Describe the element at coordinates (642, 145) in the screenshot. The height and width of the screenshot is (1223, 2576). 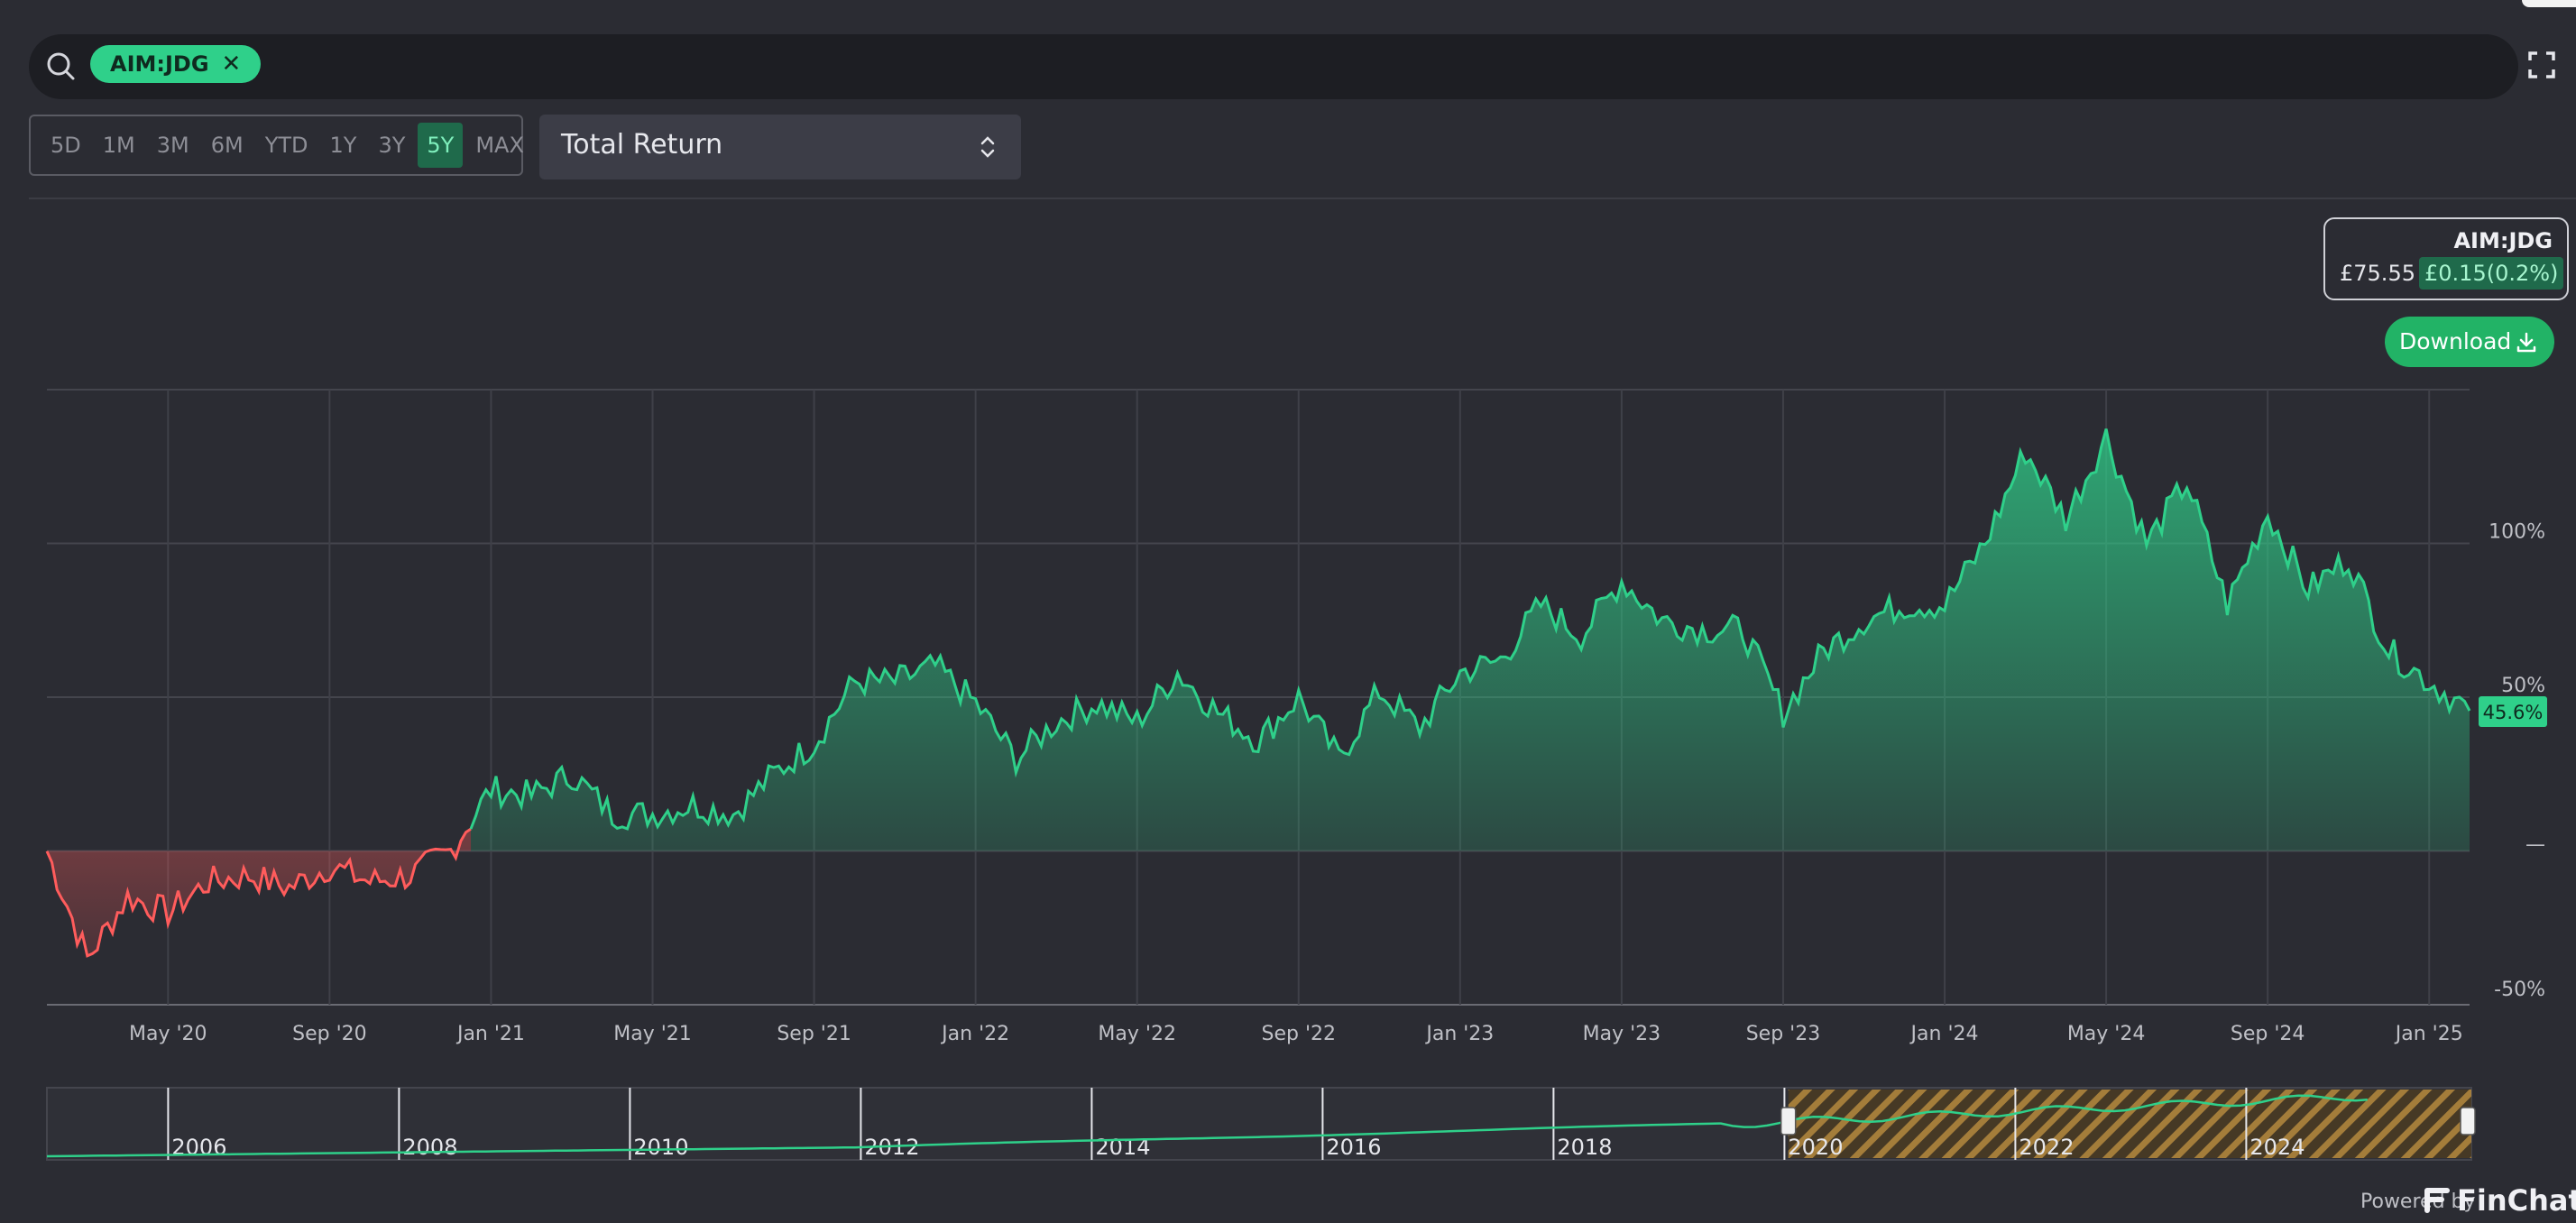
I see `metric-select-value: Total Return` at that location.